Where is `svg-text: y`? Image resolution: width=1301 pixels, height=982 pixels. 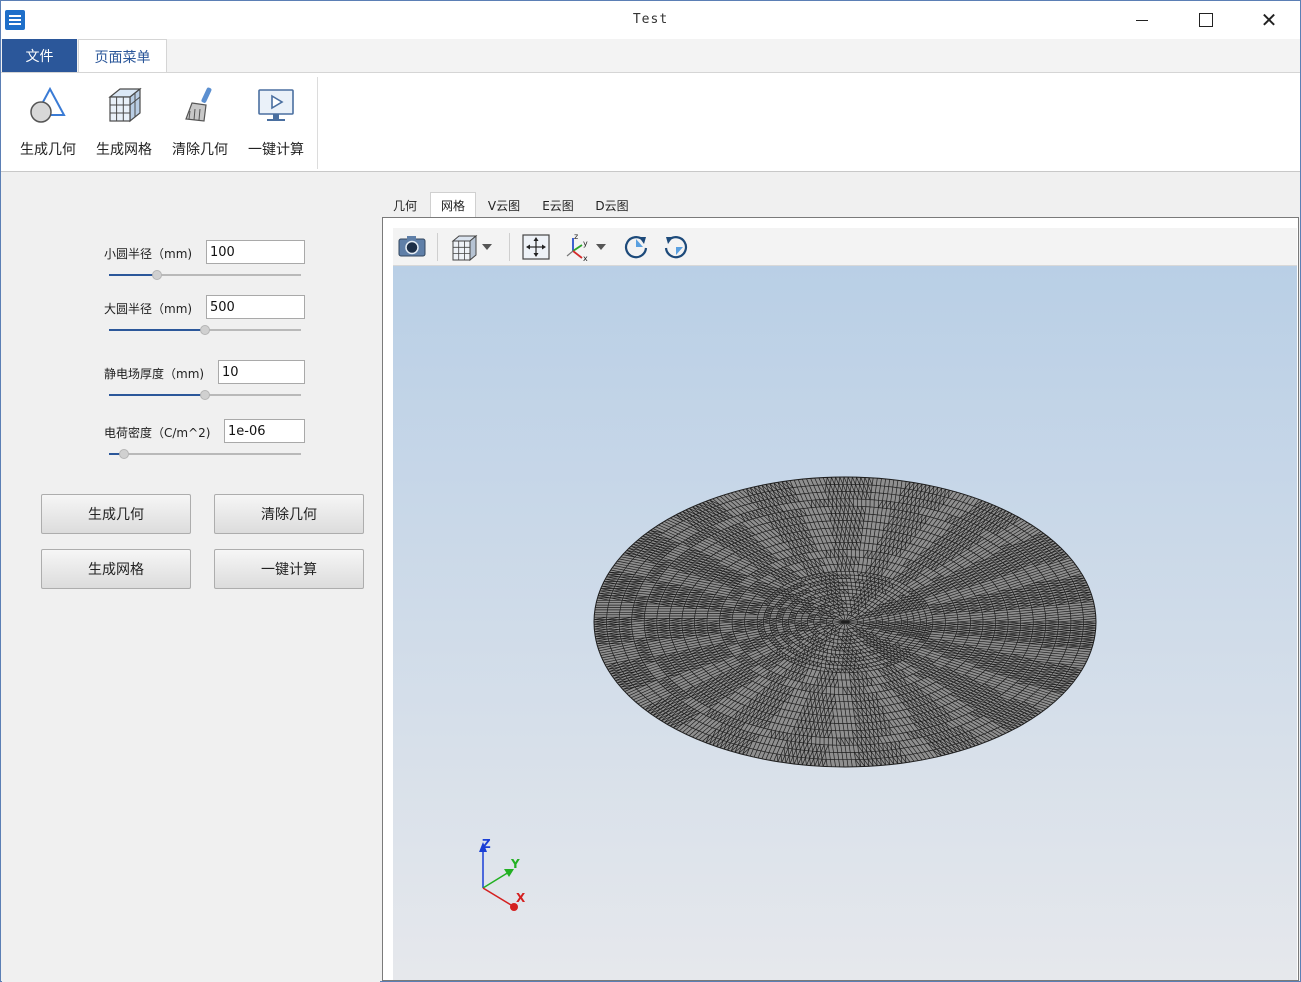
svg-text: y is located at coordinates (585, 243).